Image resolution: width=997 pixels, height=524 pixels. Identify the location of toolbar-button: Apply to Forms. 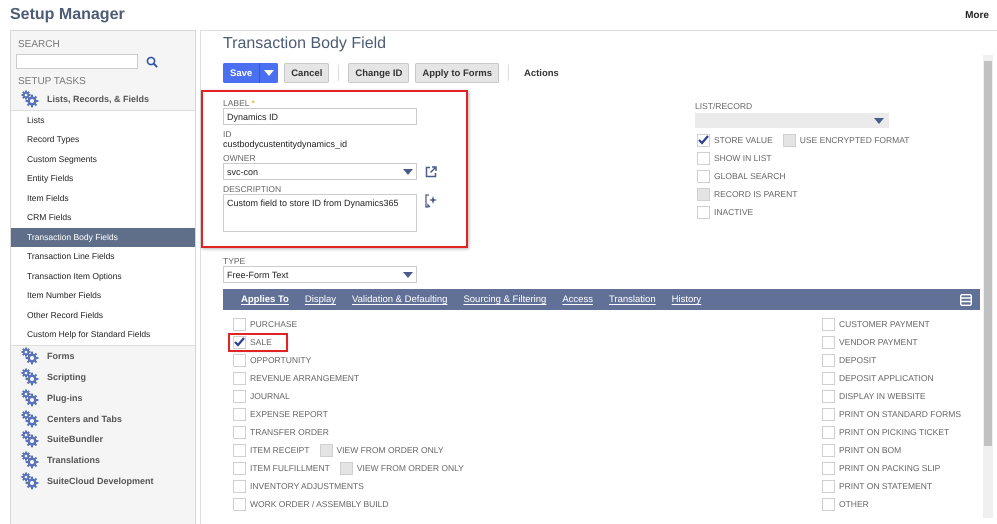
(457, 73).